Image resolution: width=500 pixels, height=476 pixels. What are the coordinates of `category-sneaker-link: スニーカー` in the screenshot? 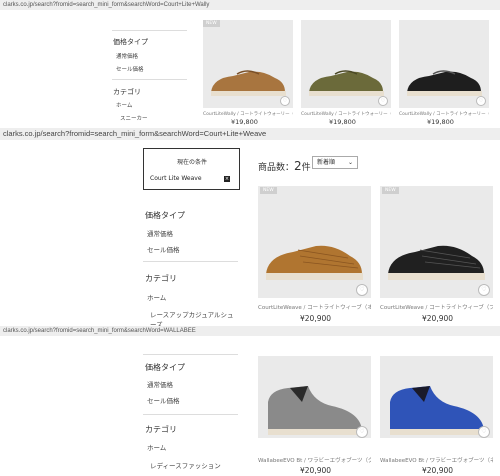 It's located at (134, 118).